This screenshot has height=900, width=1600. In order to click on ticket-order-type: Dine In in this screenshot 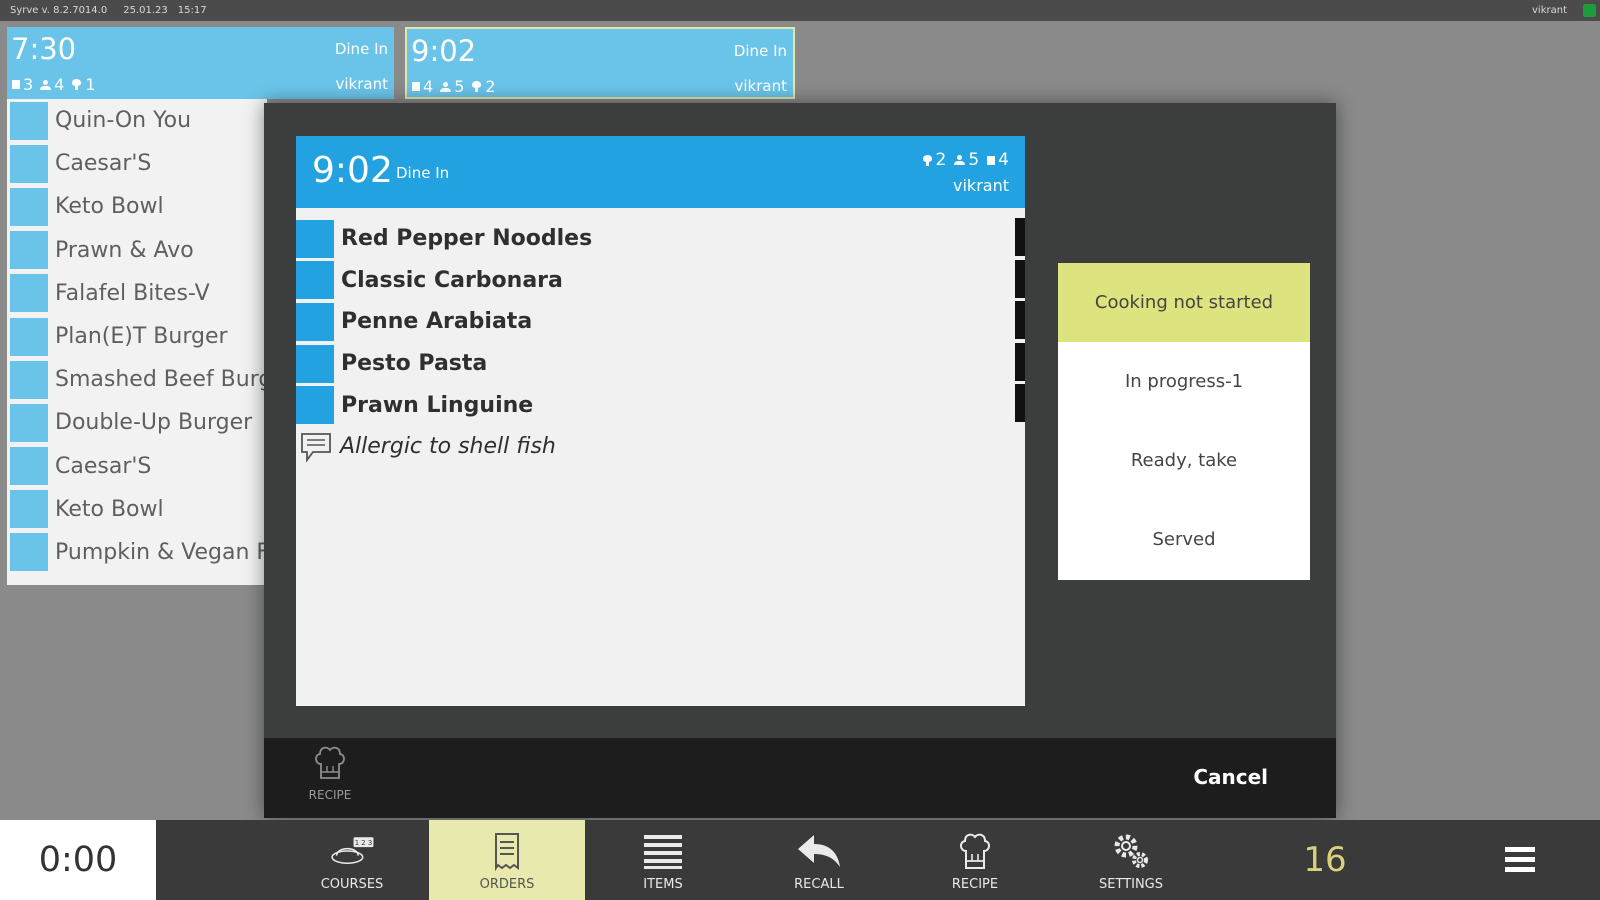, I will do `click(423, 173)`.